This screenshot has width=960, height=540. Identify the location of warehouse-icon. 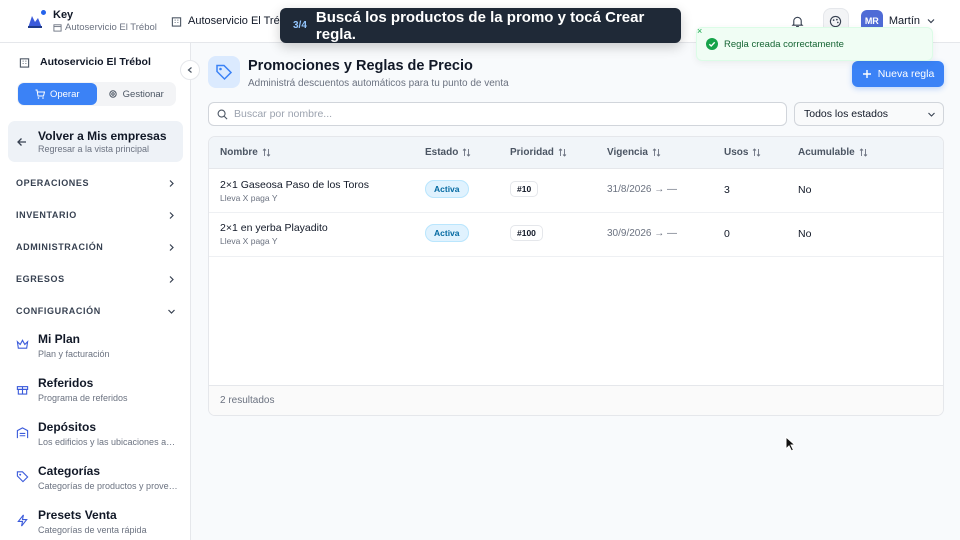
(22, 432).